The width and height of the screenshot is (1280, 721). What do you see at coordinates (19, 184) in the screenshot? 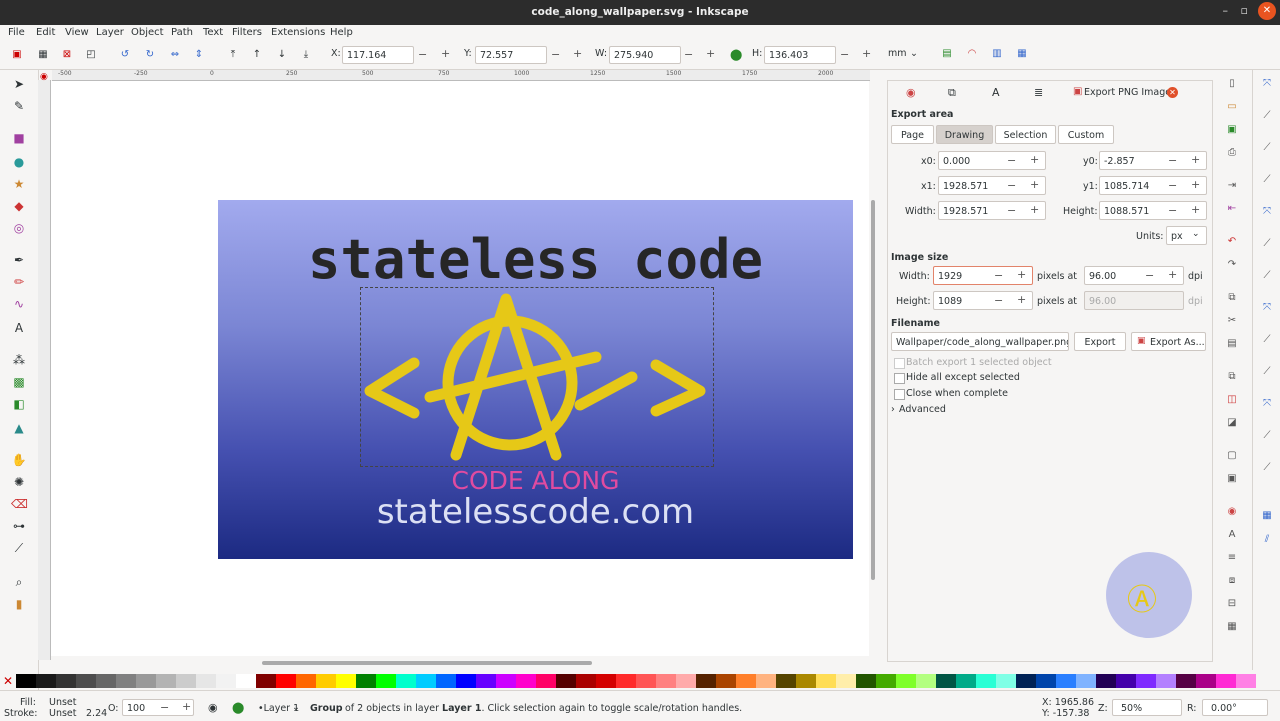
I see `star-tool-icon: ★` at bounding box center [19, 184].